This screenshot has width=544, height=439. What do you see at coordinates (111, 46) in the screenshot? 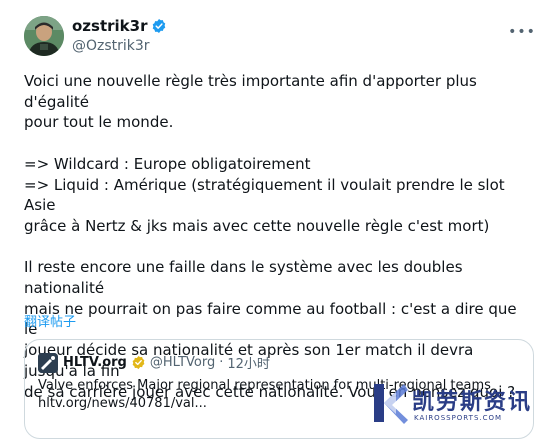
I see `author-handle: @Ozstrik3r` at bounding box center [111, 46].